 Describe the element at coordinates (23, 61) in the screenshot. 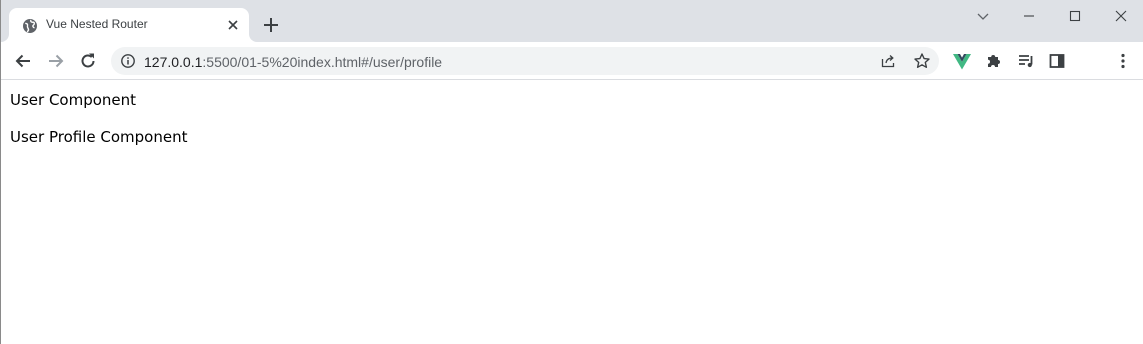

I see `back-arrow-icon` at that location.